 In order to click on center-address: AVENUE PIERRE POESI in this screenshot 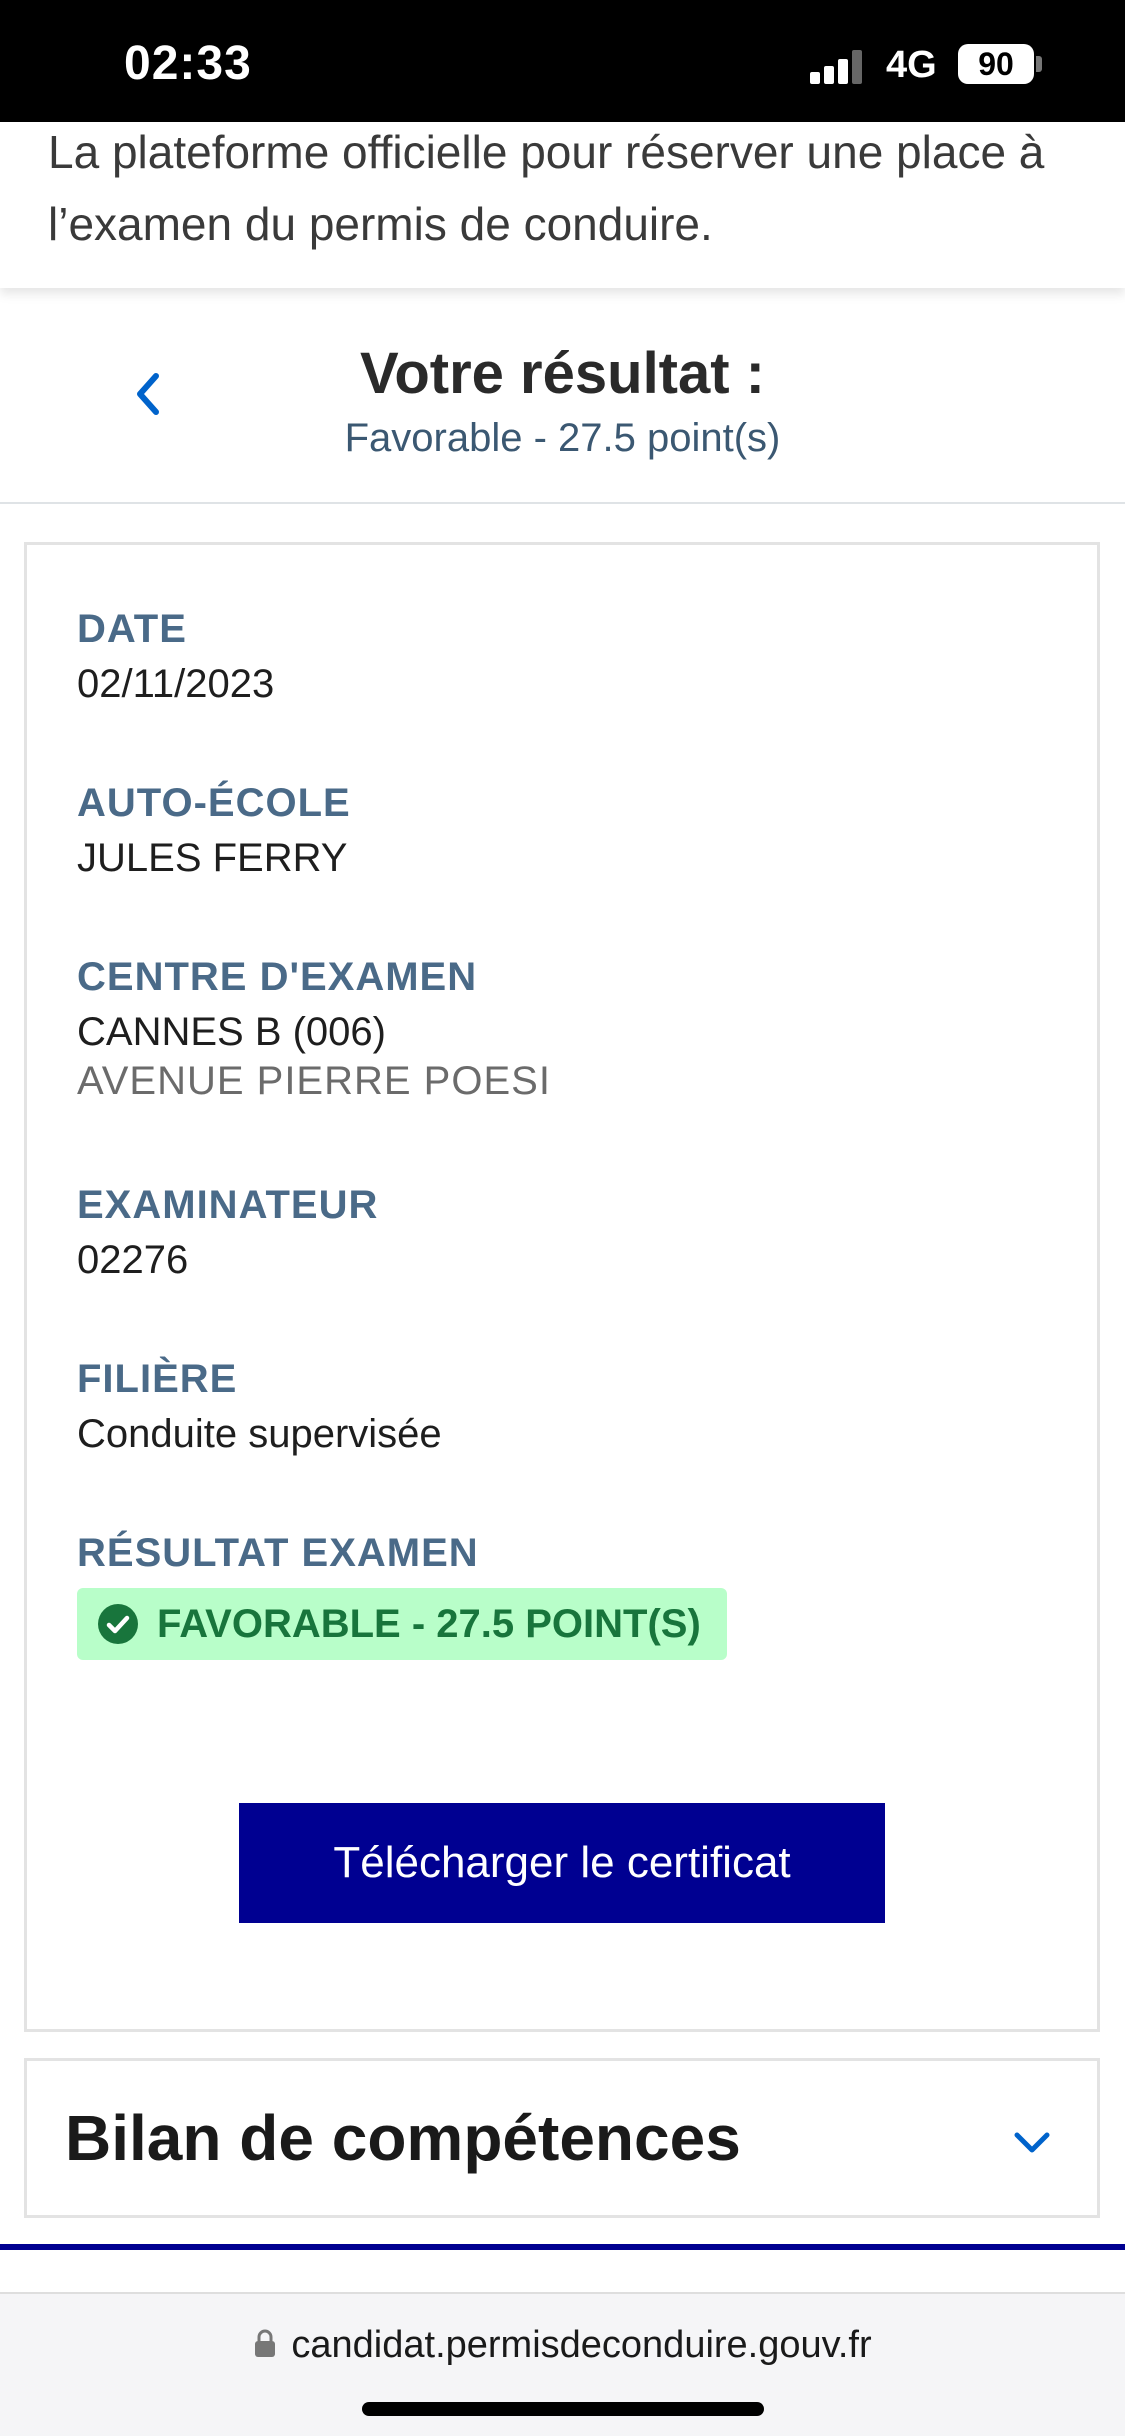, I will do `click(314, 1081)`.